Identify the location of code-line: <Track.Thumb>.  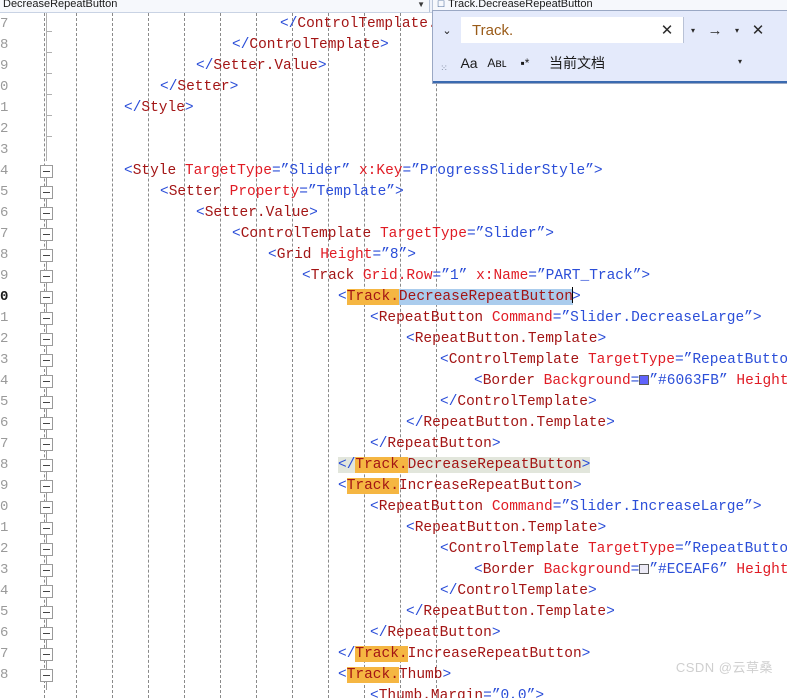
(393, 675).